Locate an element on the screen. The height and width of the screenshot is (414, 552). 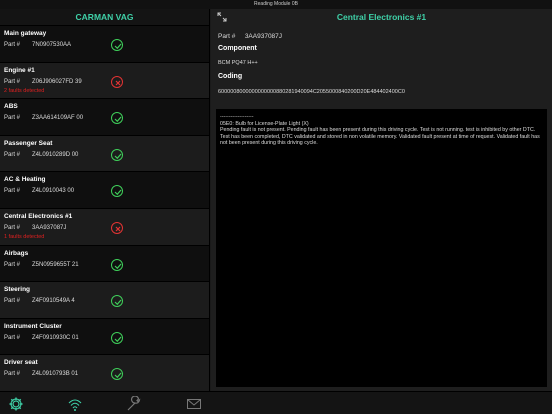
module-part-value: Z5N0959655T 21 is located at coordinates (55, 264).